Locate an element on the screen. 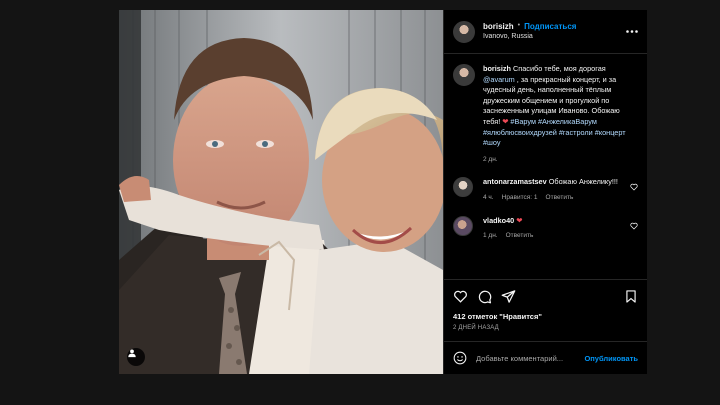  post-actions: 412 отметок "Нравится" 2 ДНЕЙ НАЗАД is located at coordinates (545, 310).